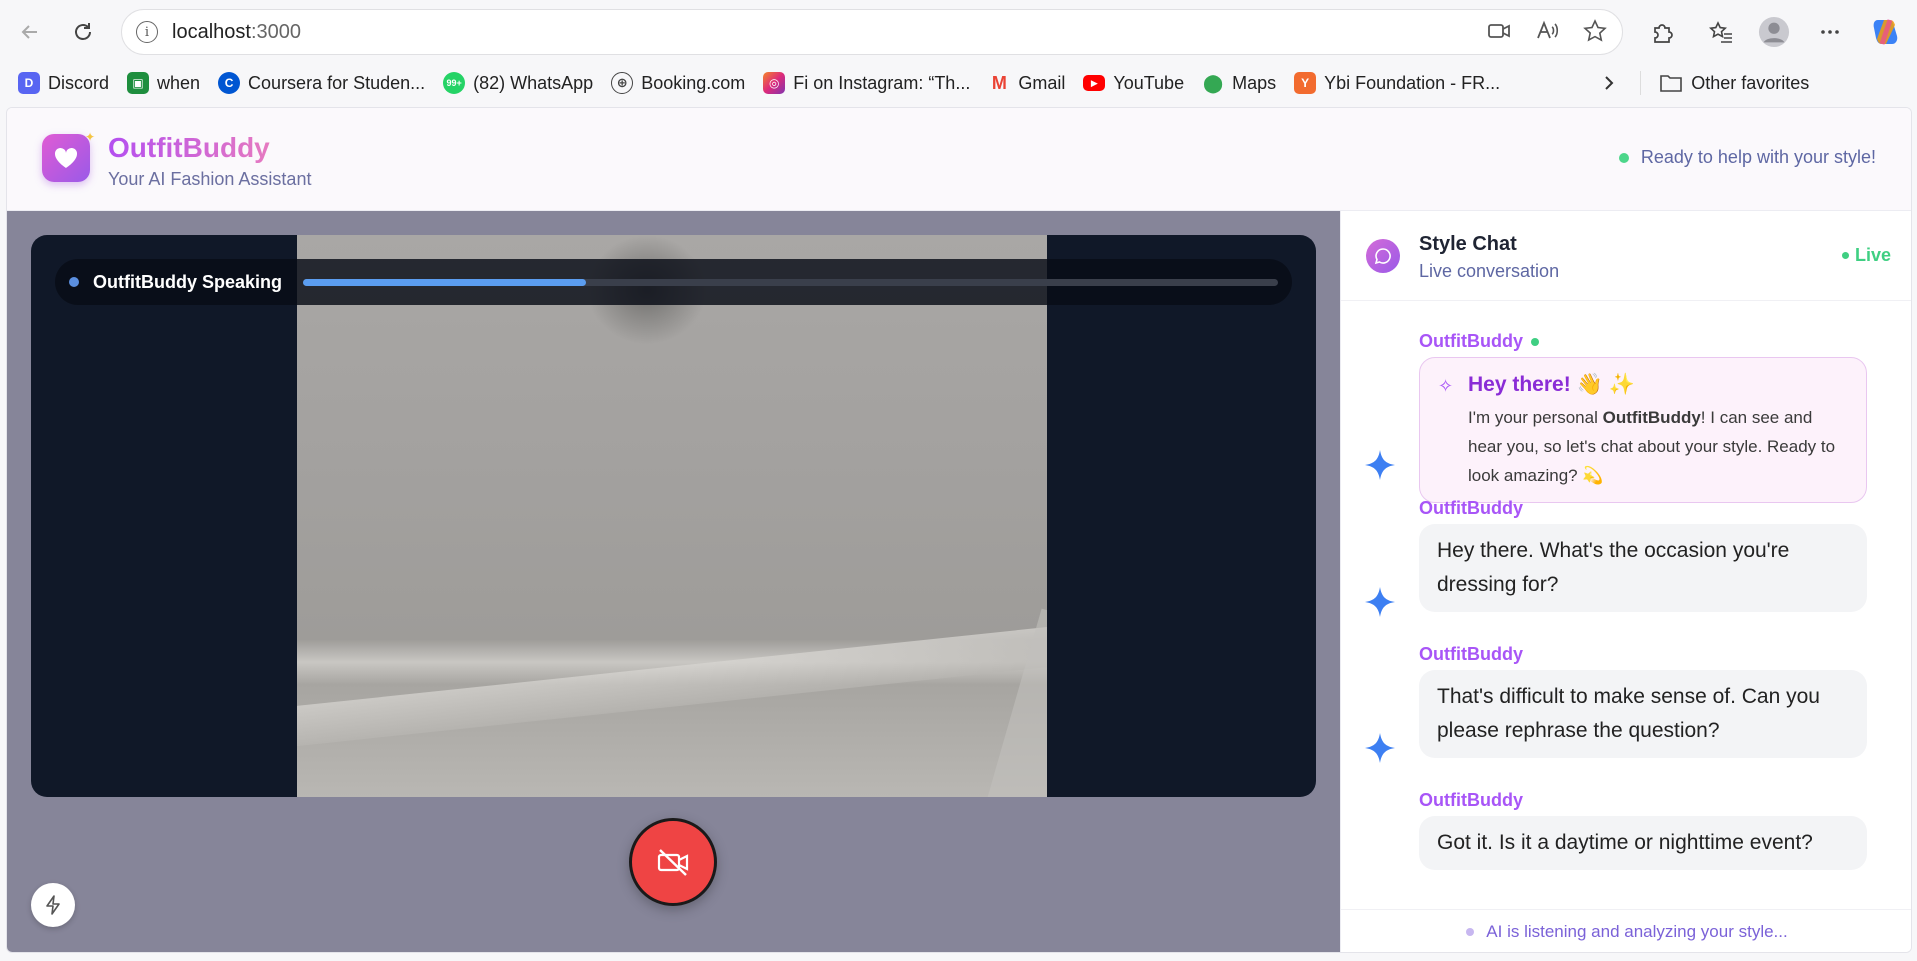  I want to click on sparkle-icon: ✧, so click(1446, 386).